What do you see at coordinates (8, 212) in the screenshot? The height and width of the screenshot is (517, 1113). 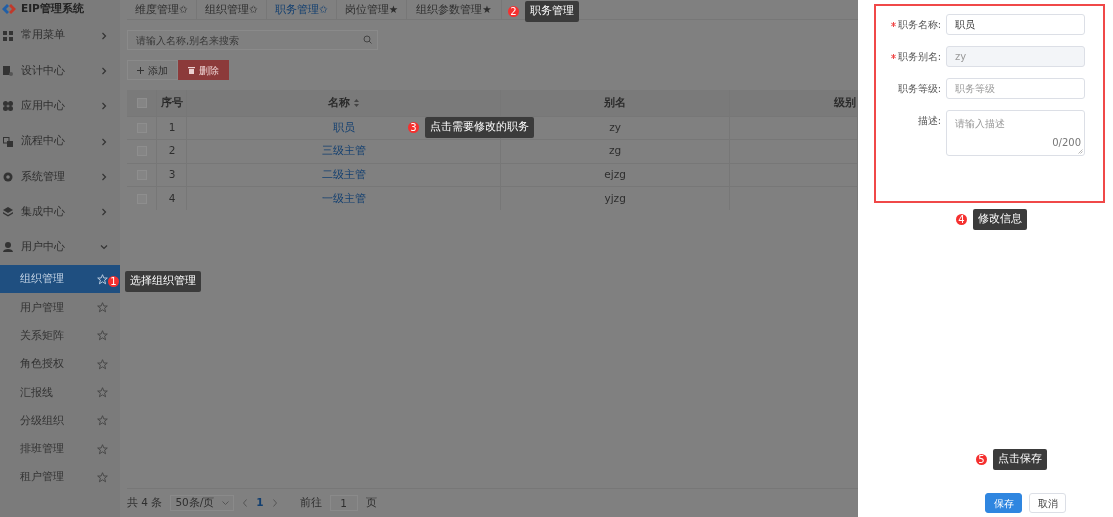 I see `layers-icon` at bounding box center [8, 212].